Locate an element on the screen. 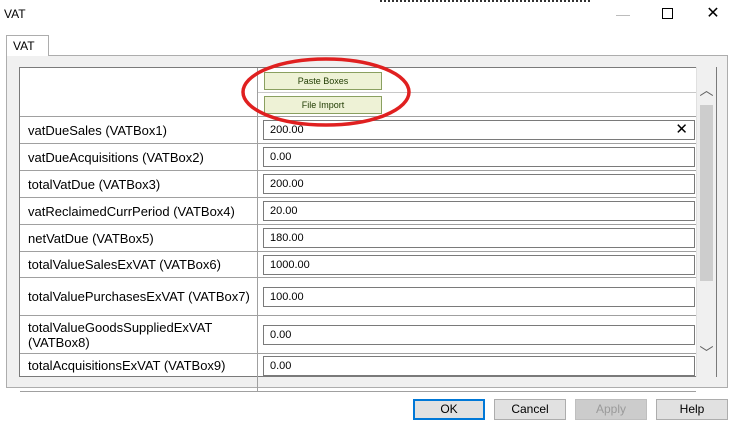 The image size is (734, 429). row-label: vatDueAcquisitions (VATBox2) is located at coordinates (139, 157).